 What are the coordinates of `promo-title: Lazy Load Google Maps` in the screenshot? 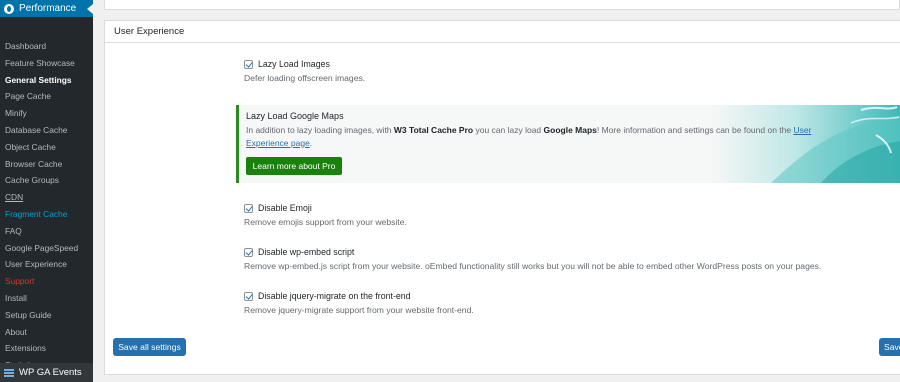 It's located at (295, 116).